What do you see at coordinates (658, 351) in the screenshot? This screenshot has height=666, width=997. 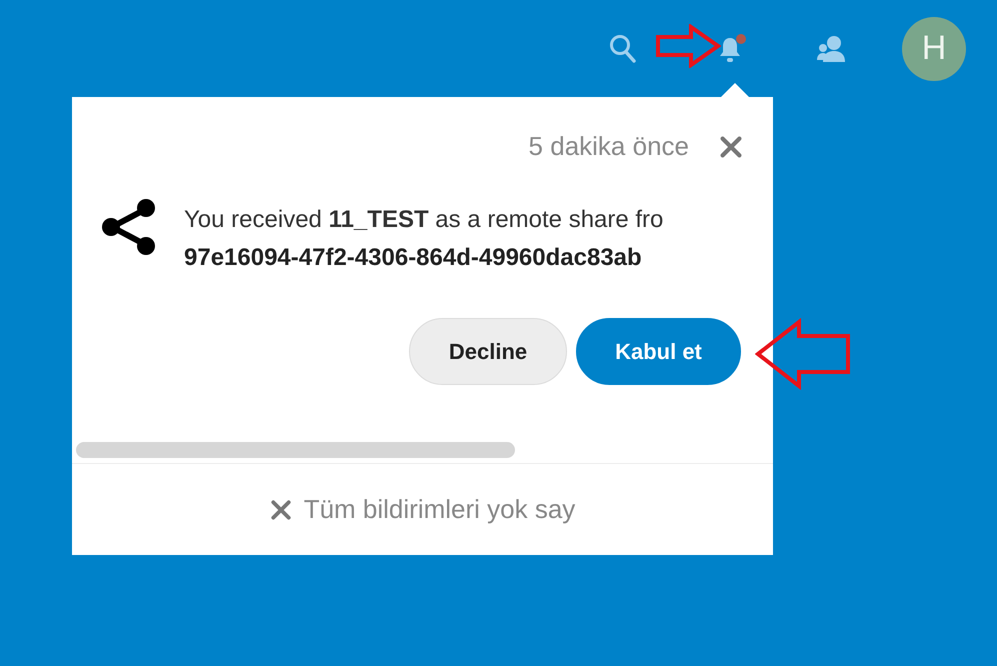 I see `accept-button: Kabul et` at bounding box center [658, 351].